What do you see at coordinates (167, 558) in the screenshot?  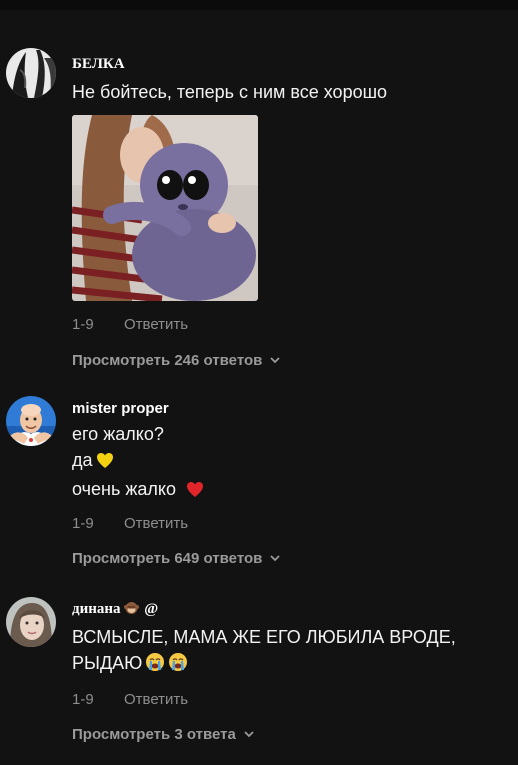 I see `view-replies-label: Просмотреть 649 ответов` at bounding box center [167, 558].